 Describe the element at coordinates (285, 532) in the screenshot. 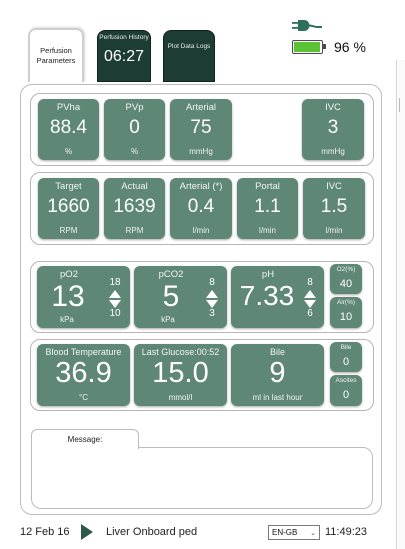

I see `language-select-value: EN-GB` at that location.